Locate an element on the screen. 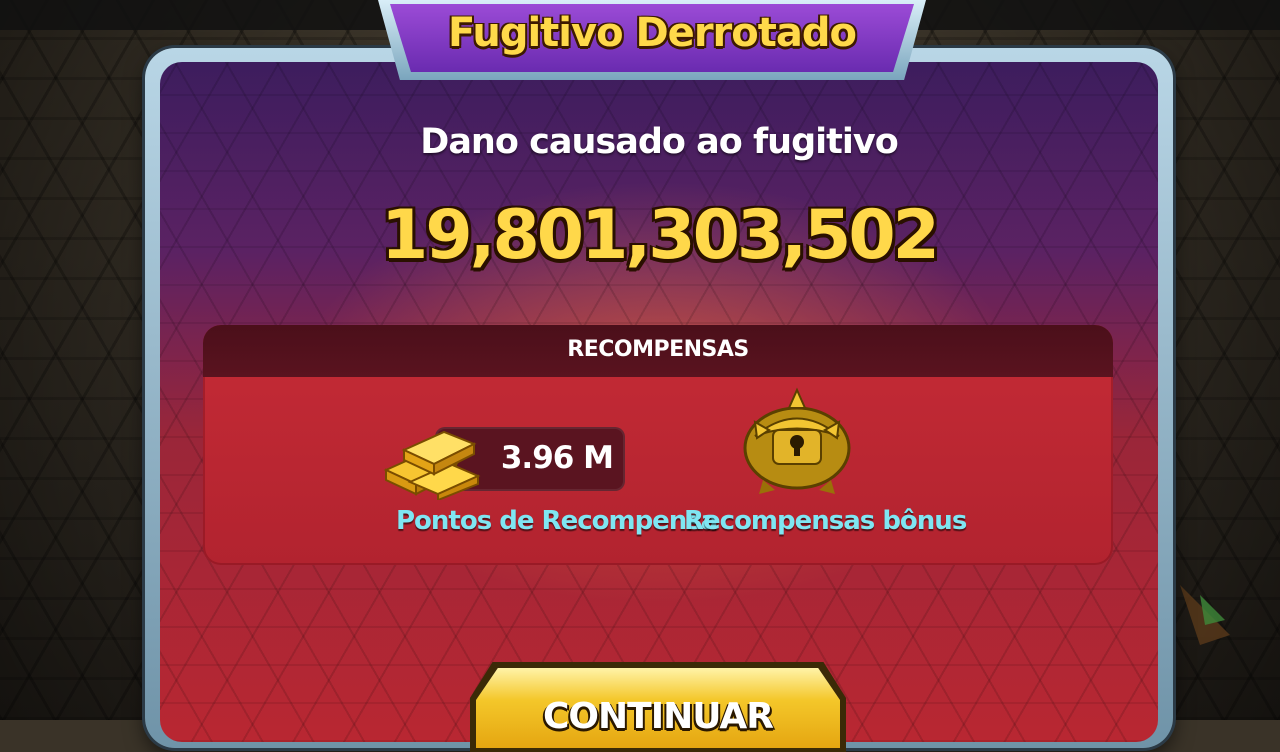 The image size is (1280, 752). treasure-chest-icon is located at coordinates (797, 440).